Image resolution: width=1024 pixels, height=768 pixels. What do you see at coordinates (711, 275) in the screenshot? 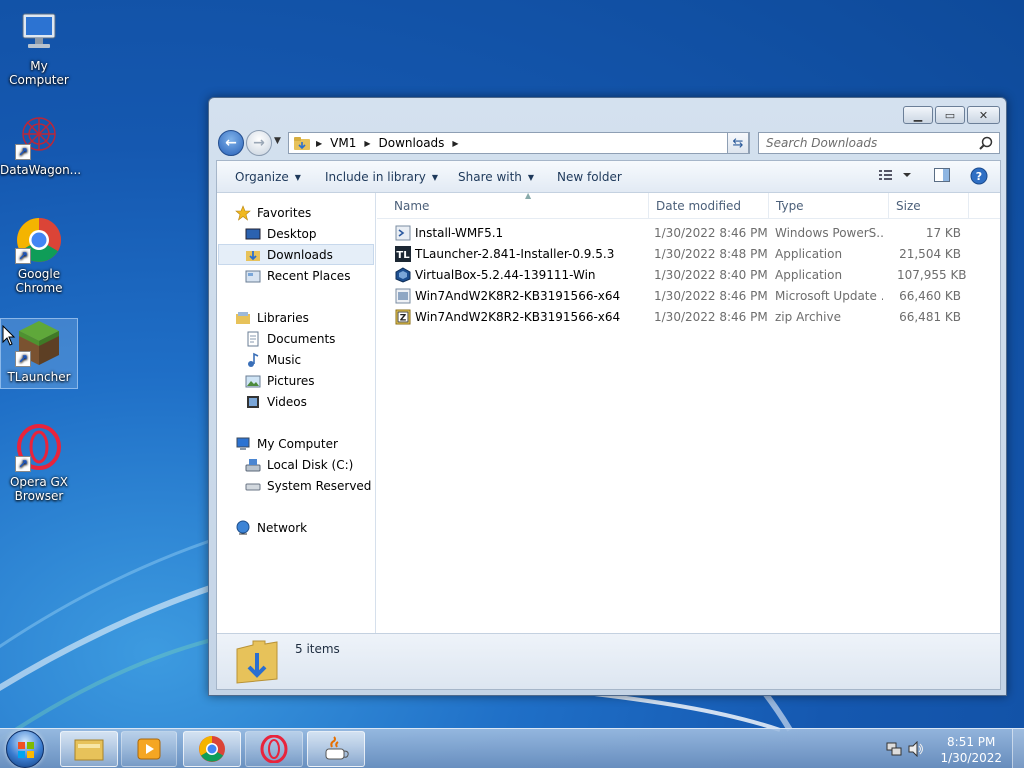
I see `file-date: 1/30/2022 8:40 PM` at bounding box center [711, 275].